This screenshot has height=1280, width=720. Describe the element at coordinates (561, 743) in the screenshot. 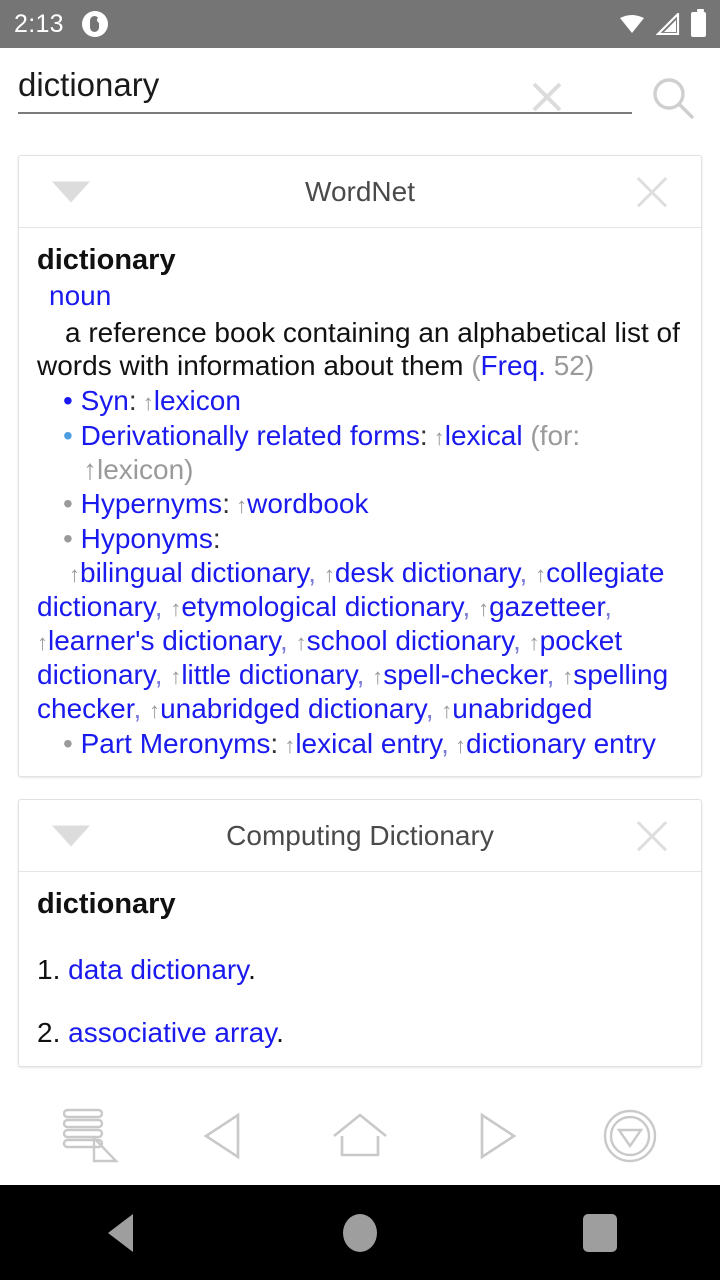

I see `relation-term-link: dictionary entry` at that location.